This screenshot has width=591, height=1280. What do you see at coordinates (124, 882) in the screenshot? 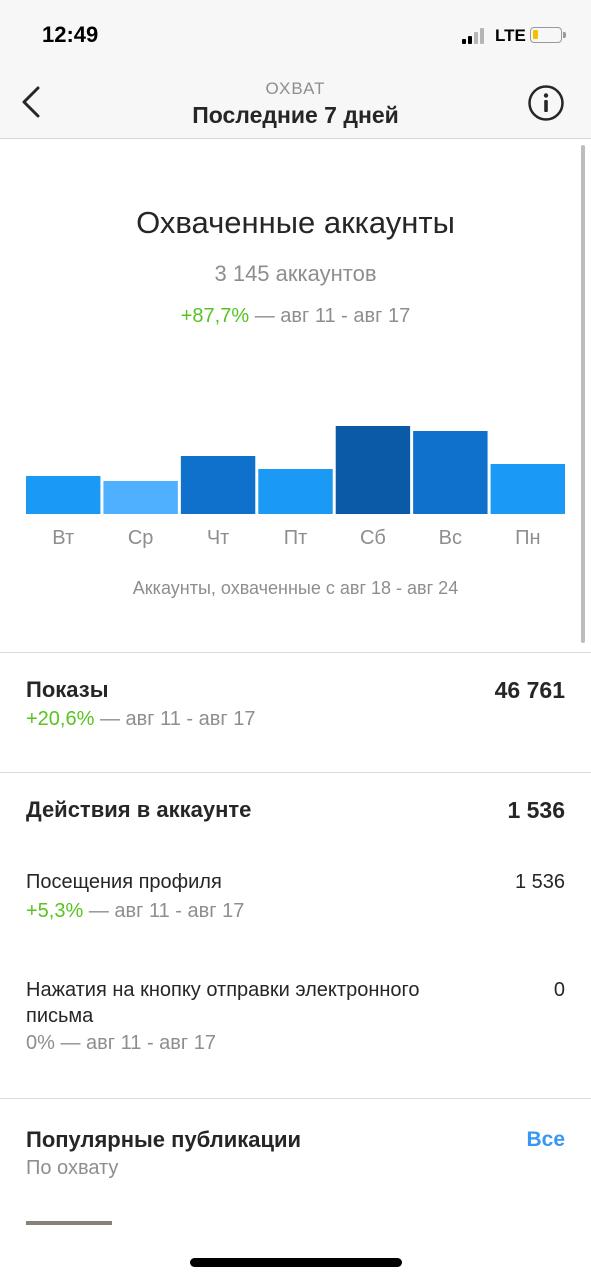
I see `profile-visits-label: Посещения профиля` at bounding box center [124, 882].